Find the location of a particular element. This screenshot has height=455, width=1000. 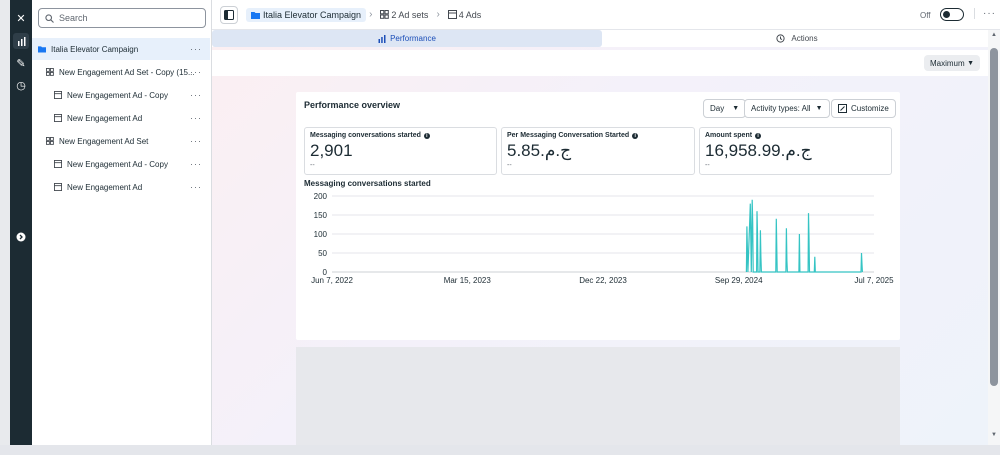

metric-card-amount-spent: Amount spent i 16,958.99‏ج.م.‏ -- is located at coordinates (795, 151).